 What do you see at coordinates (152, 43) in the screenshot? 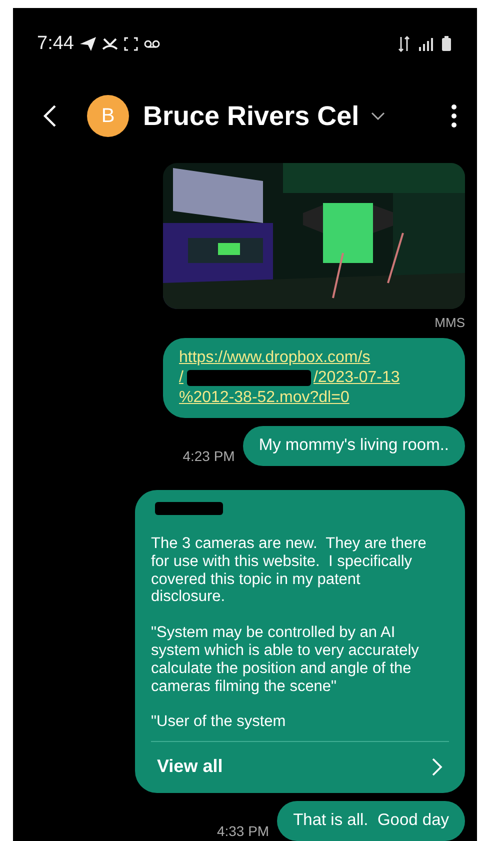
I see `voicemail-icon` at bounding box center [152, 43].